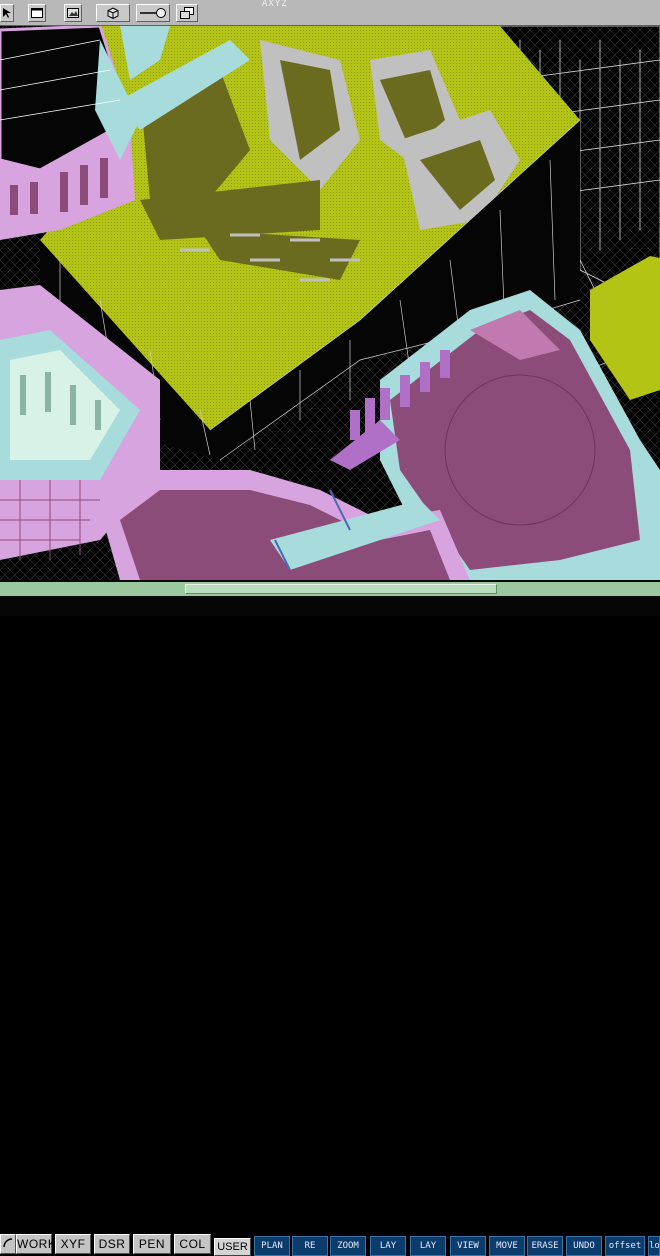 The width and height of the screenshot is (660, 1256). Describe the element at coordinates (545, 1246) in the screenshot. I see `cmd-erase: ERASE` at that location.